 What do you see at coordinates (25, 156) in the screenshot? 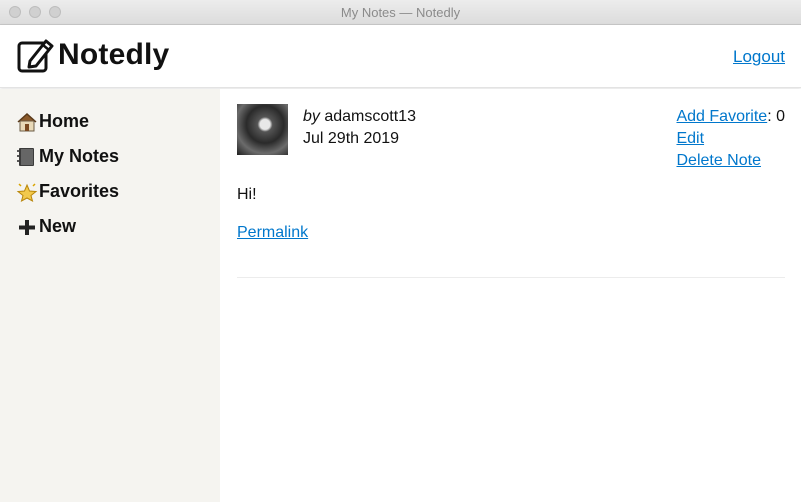
I see `notebook-icon` at bounding box center [25, 156].